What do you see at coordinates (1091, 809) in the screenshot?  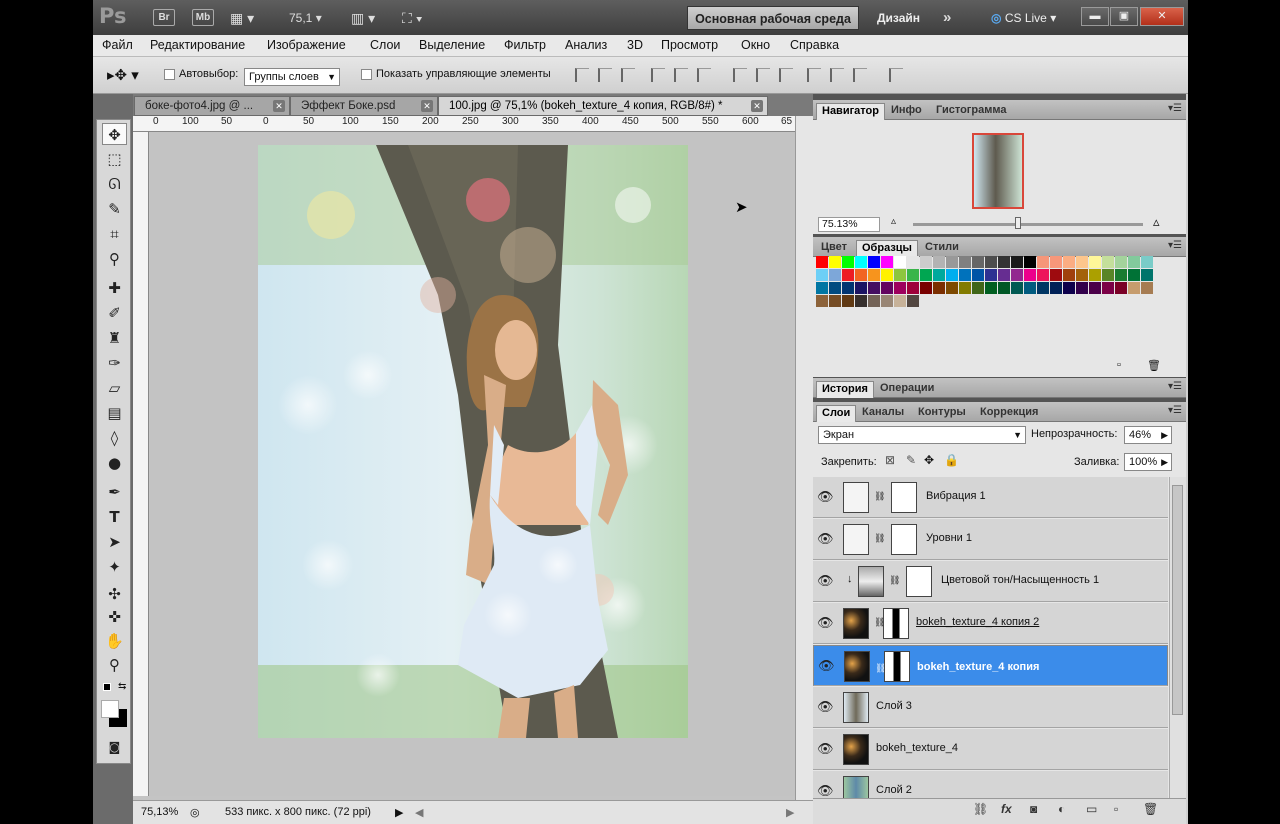 I see `new-group-icon: ▭` at bounding box center [1091, 809].